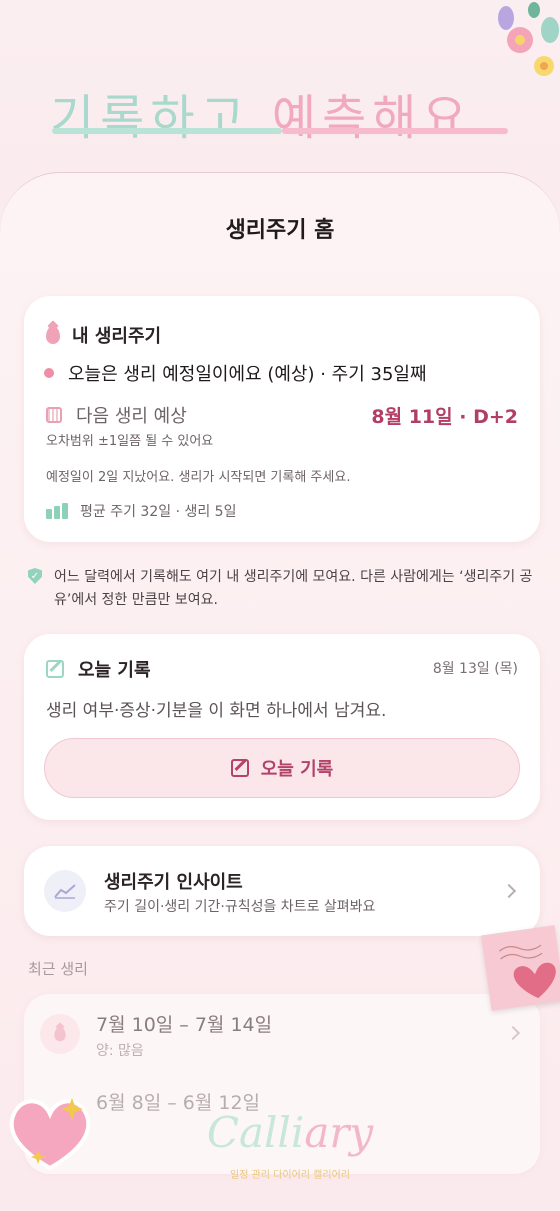 This screenshot has width=560, height=1211. I want to click on watermark-text-a: Calli, so click(255, 1132).